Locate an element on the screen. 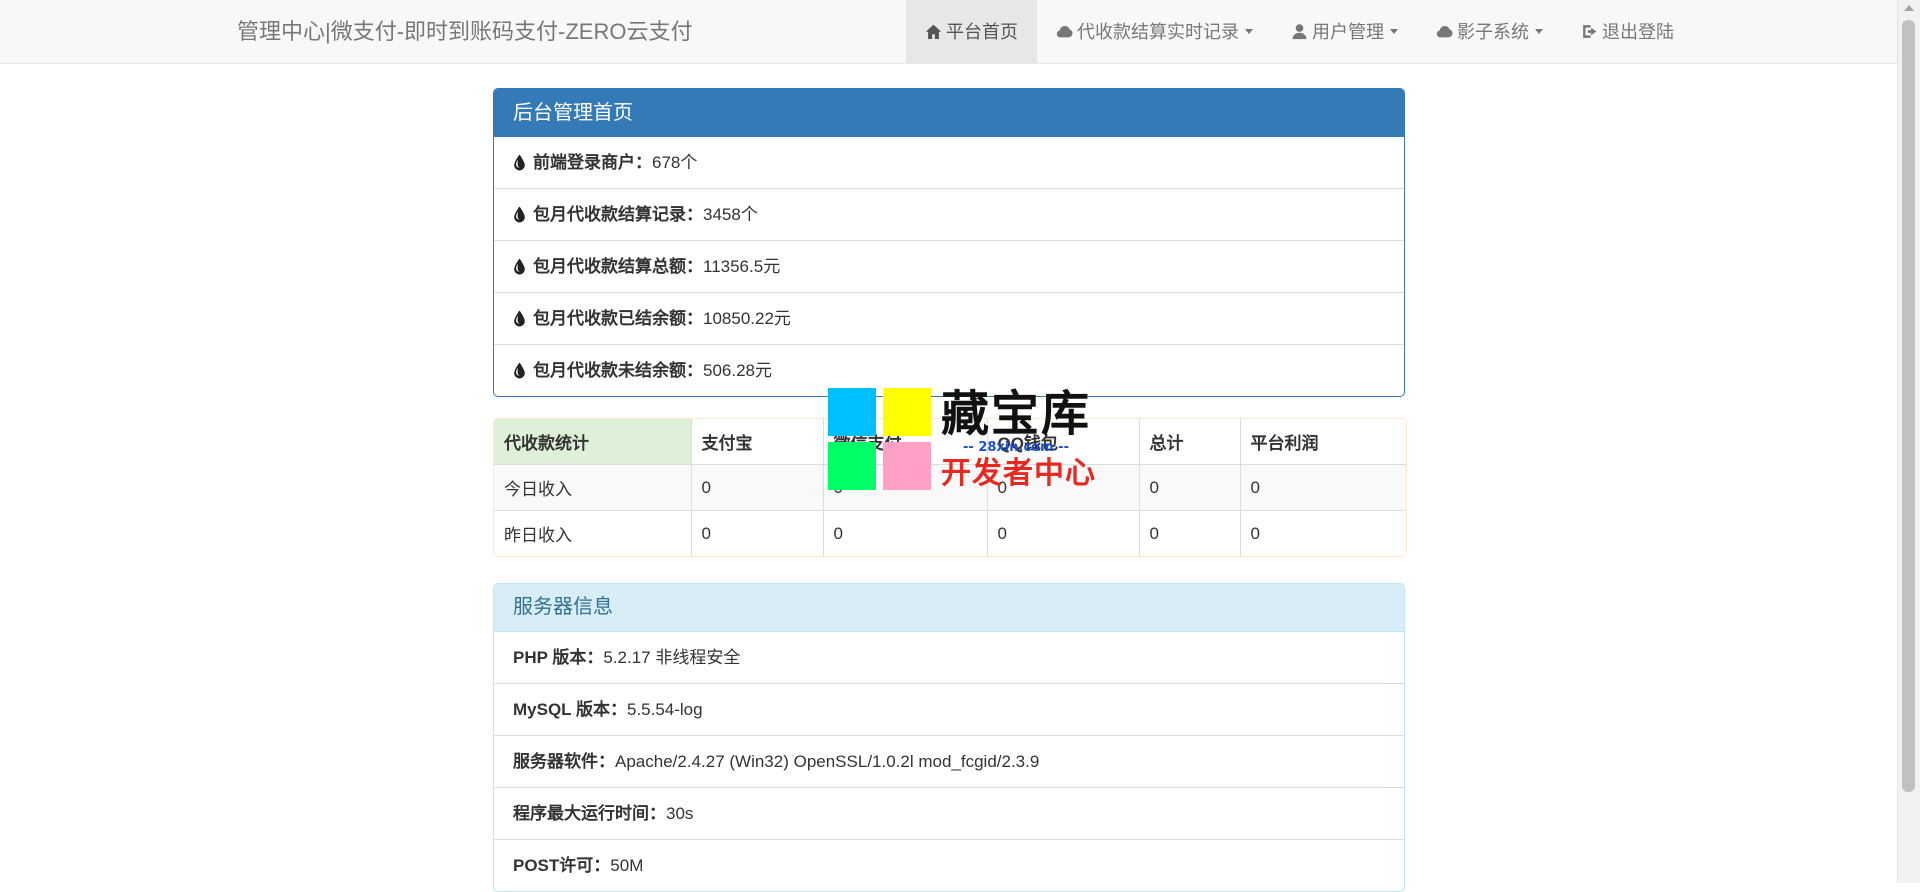  watermark-url: -- 28xin.com -- is located at coordinates (1016, 447).